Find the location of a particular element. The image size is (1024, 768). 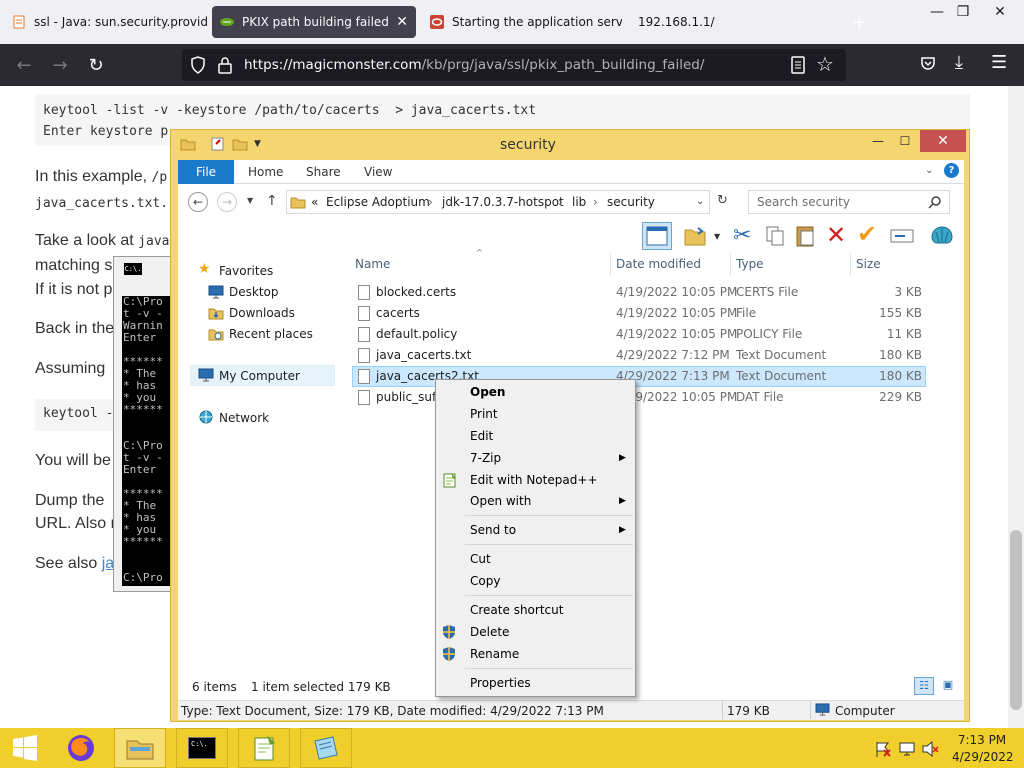

breadcrumb-jdk: jdk-17.0.3.7-hotspot is located at coordinates (503, 202).